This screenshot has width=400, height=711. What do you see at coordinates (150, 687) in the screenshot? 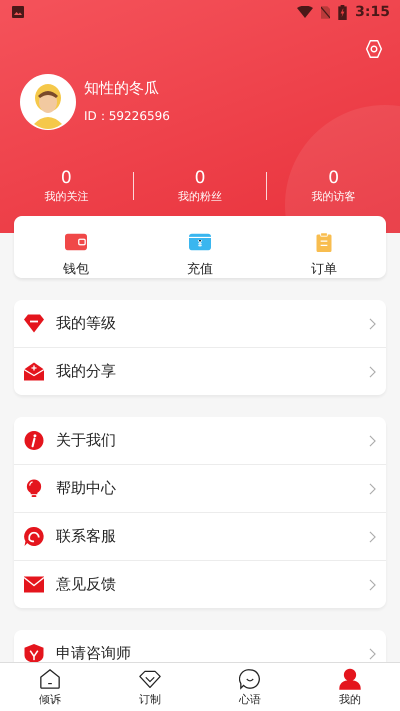
I see `tab: 订制` at bounding box center [150, 687].